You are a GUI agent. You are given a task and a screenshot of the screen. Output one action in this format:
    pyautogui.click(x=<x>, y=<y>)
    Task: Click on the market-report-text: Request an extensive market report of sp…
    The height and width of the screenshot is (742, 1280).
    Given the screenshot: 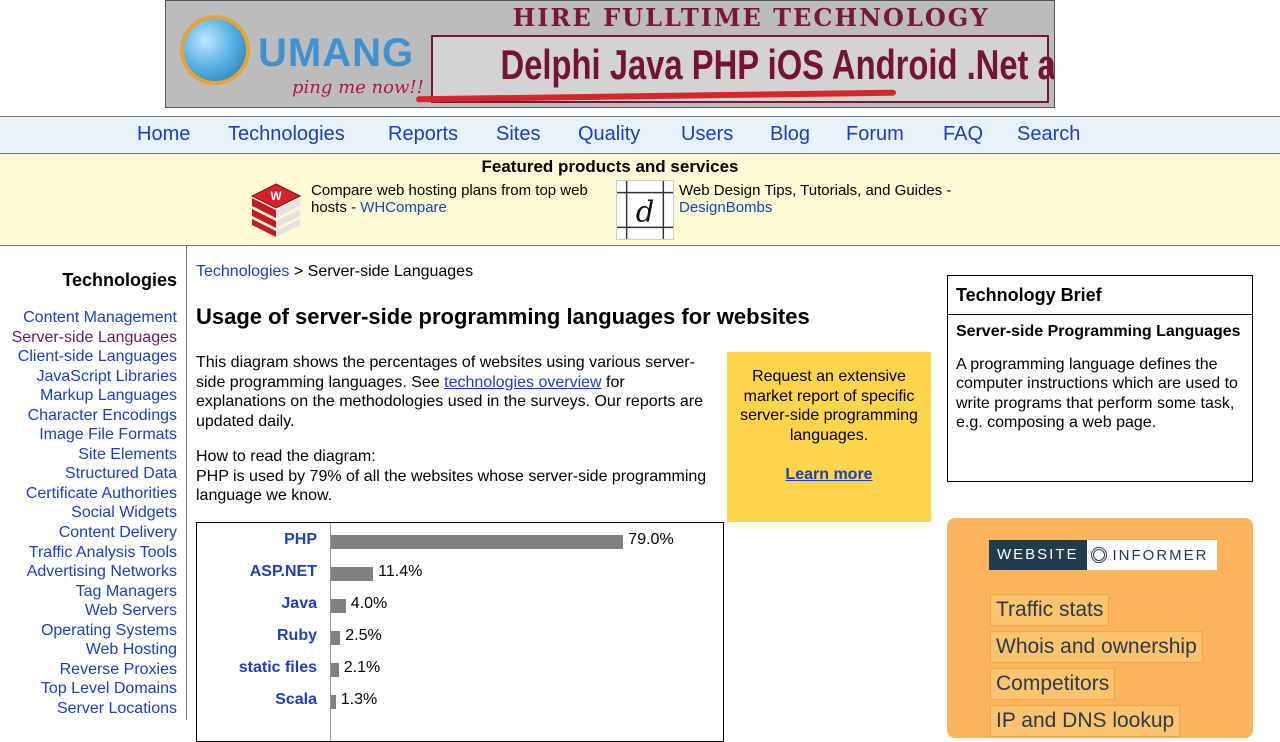 What is the action you would take?
    pyautogui.click(x=829, y=406)
    